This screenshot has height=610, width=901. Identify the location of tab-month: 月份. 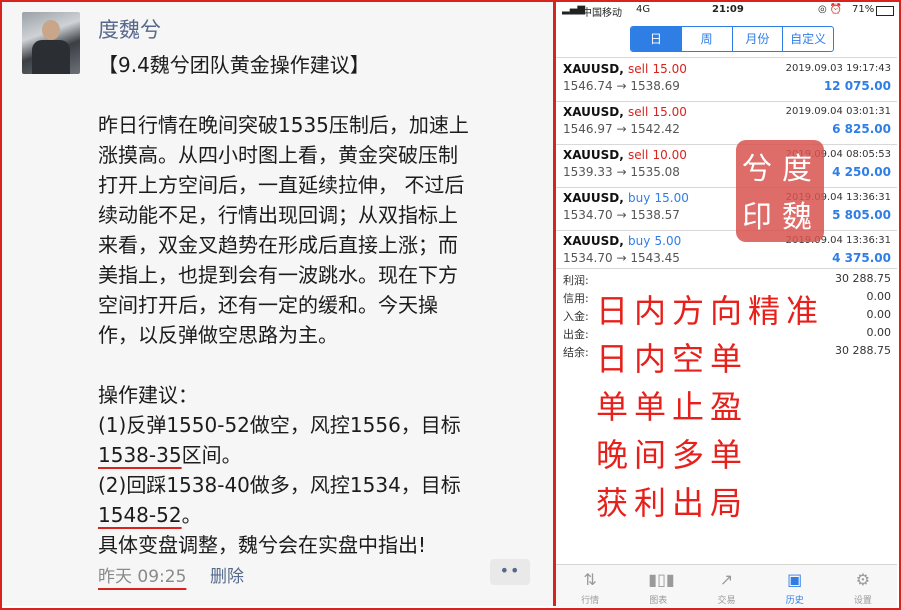
(757, 39).